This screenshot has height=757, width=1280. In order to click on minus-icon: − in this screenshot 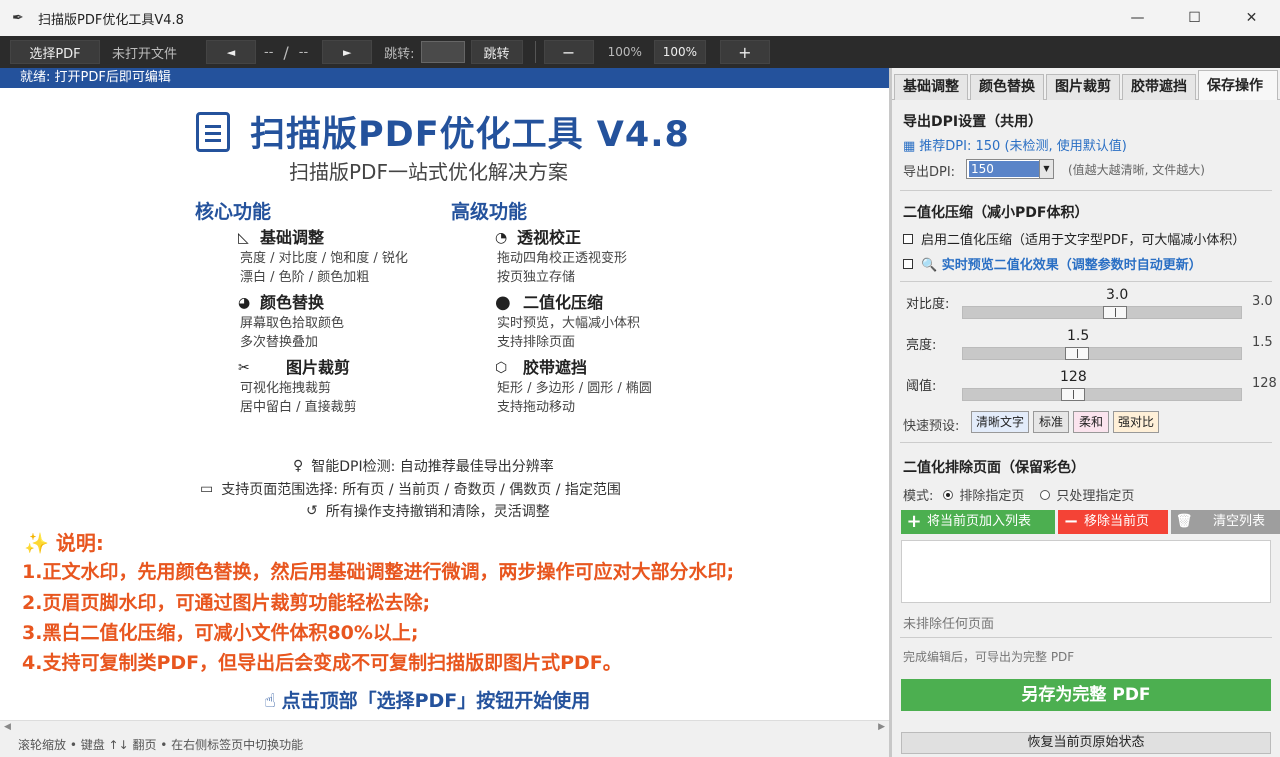, I will do `click(1071, 521)`.